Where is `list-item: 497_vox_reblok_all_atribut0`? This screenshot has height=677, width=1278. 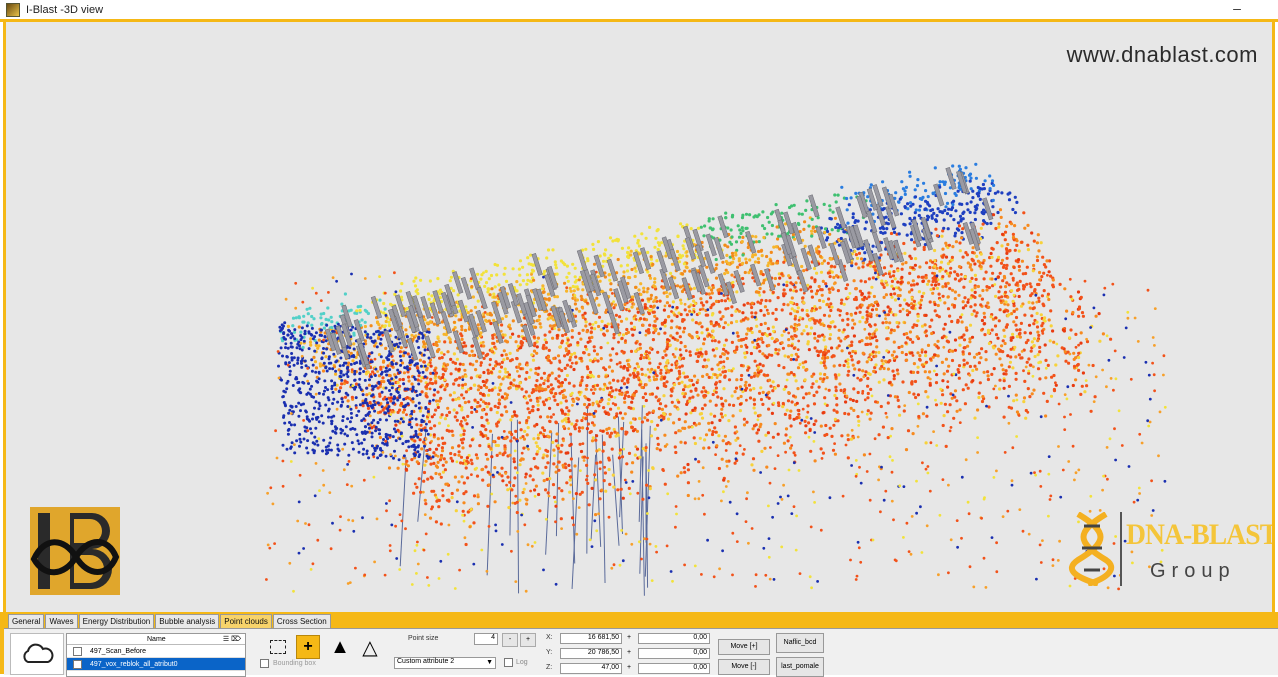 list-item: 497_vox_reblok_all_atribut0 is located at coordinates (156, 664).